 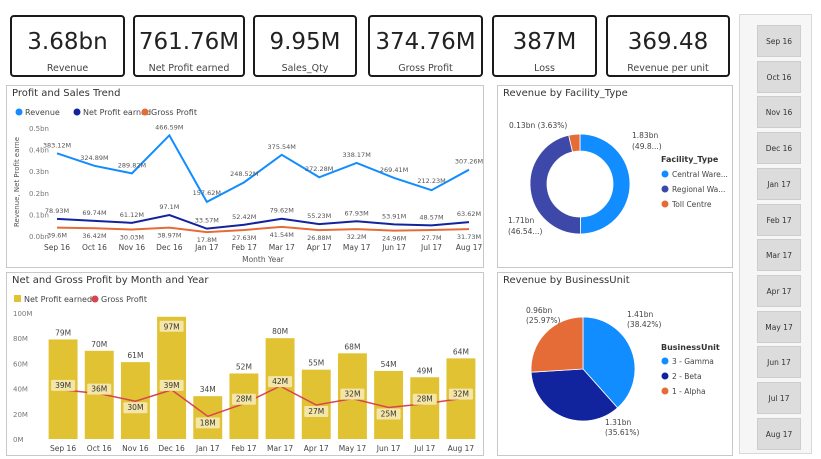 I want to click on data-label: 61.12M, so click(x=132, y=215).